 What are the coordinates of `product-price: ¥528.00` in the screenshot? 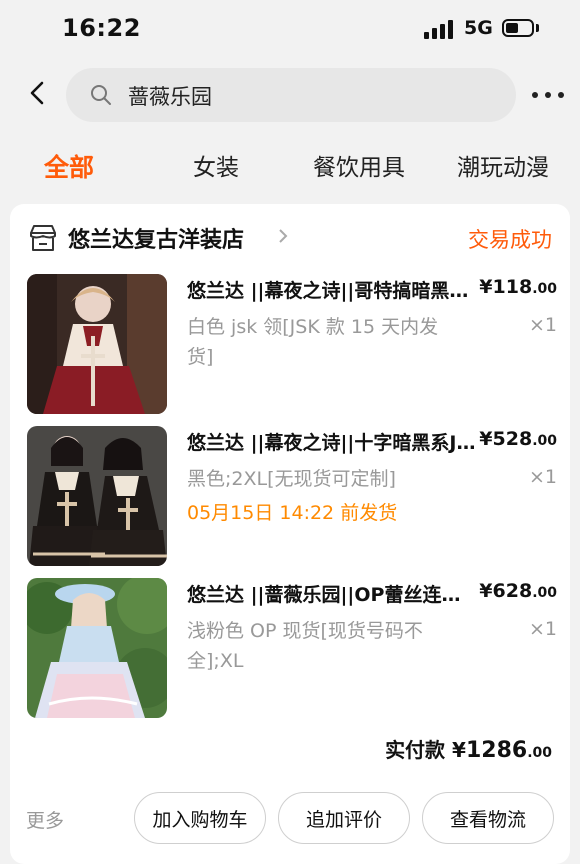 It's located at (518, 439).